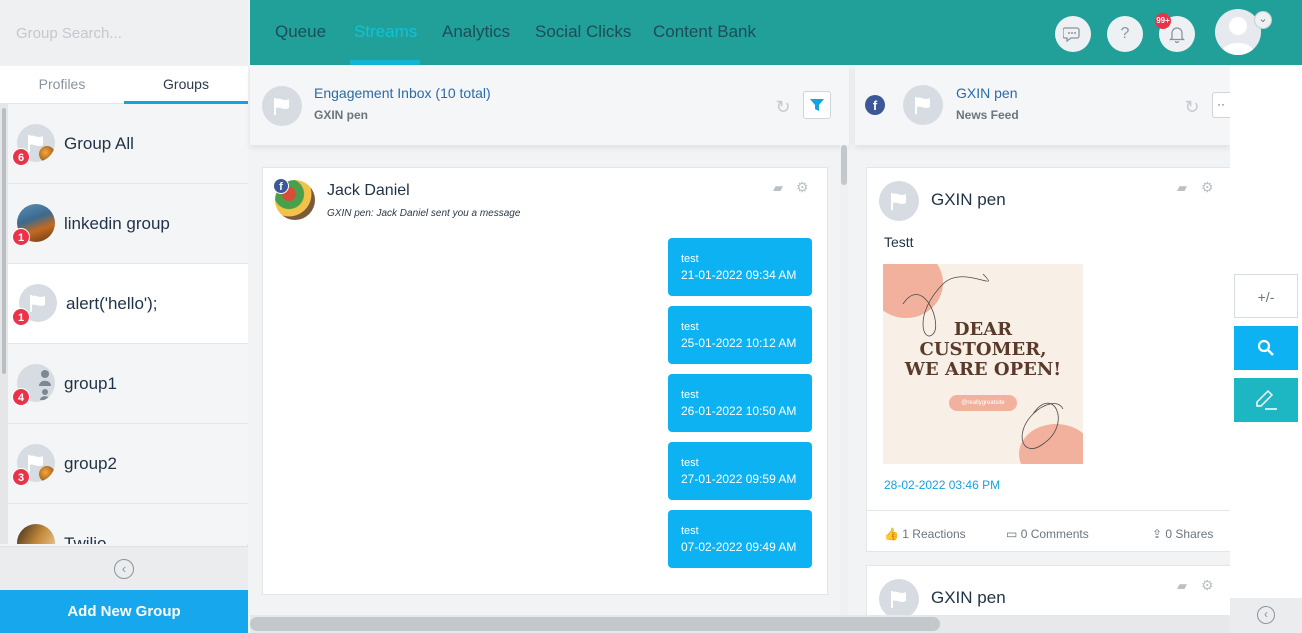 Image resolution: width=1302 pixels, height=633 pixels. What do you see at coordinates (476, 32) in the screenshot?
I see `tab-analytics: Analytics` at bounding box center [476, 32].